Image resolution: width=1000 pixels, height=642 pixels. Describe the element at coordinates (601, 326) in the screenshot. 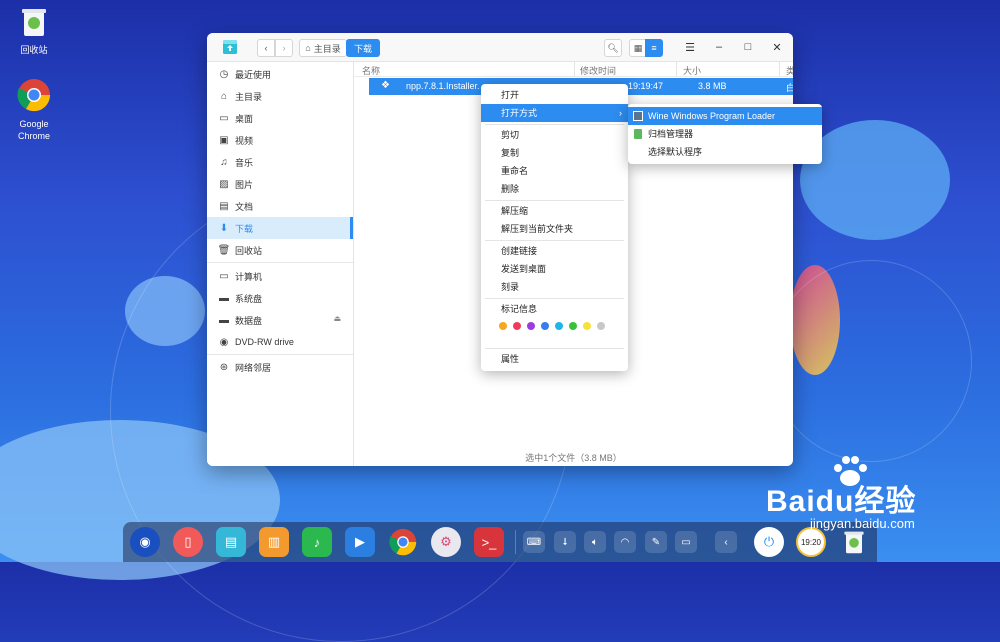

I see `tag-color-gray` at that location.